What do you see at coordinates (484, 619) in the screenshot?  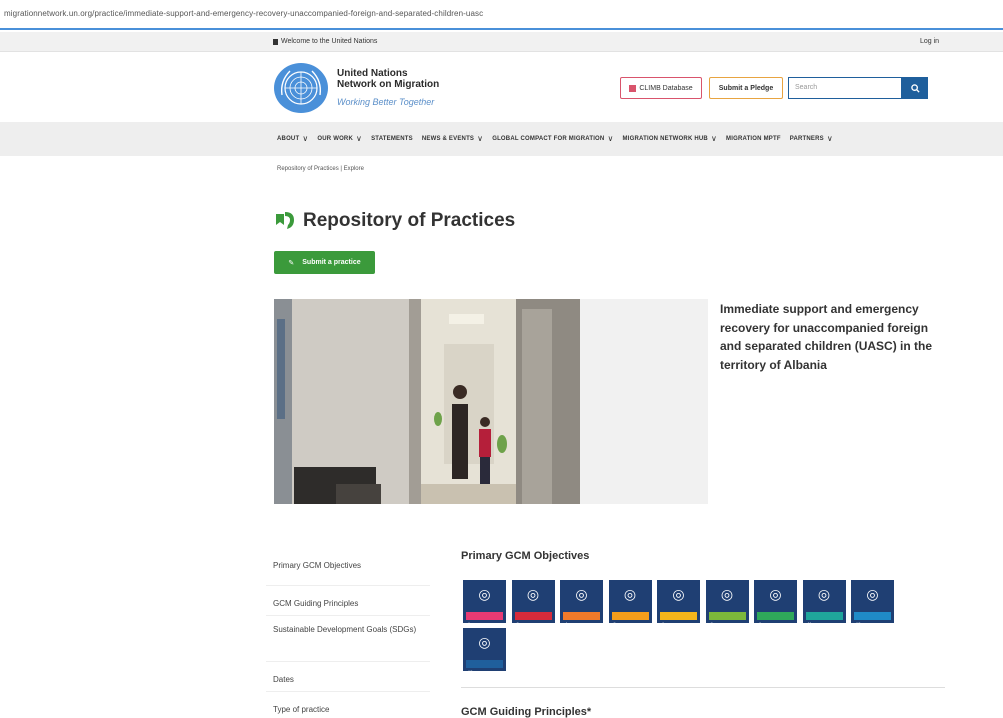 I see `objective-number-stripe: 1` at bounding box center [484, 619].